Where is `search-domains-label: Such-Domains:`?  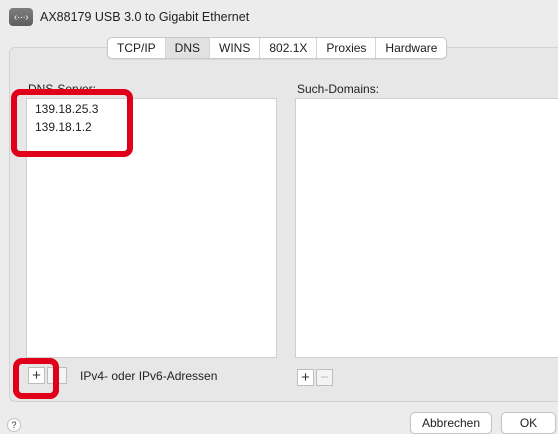 search-domains-label: Such-Domains: is located at coordinates (338, 89).